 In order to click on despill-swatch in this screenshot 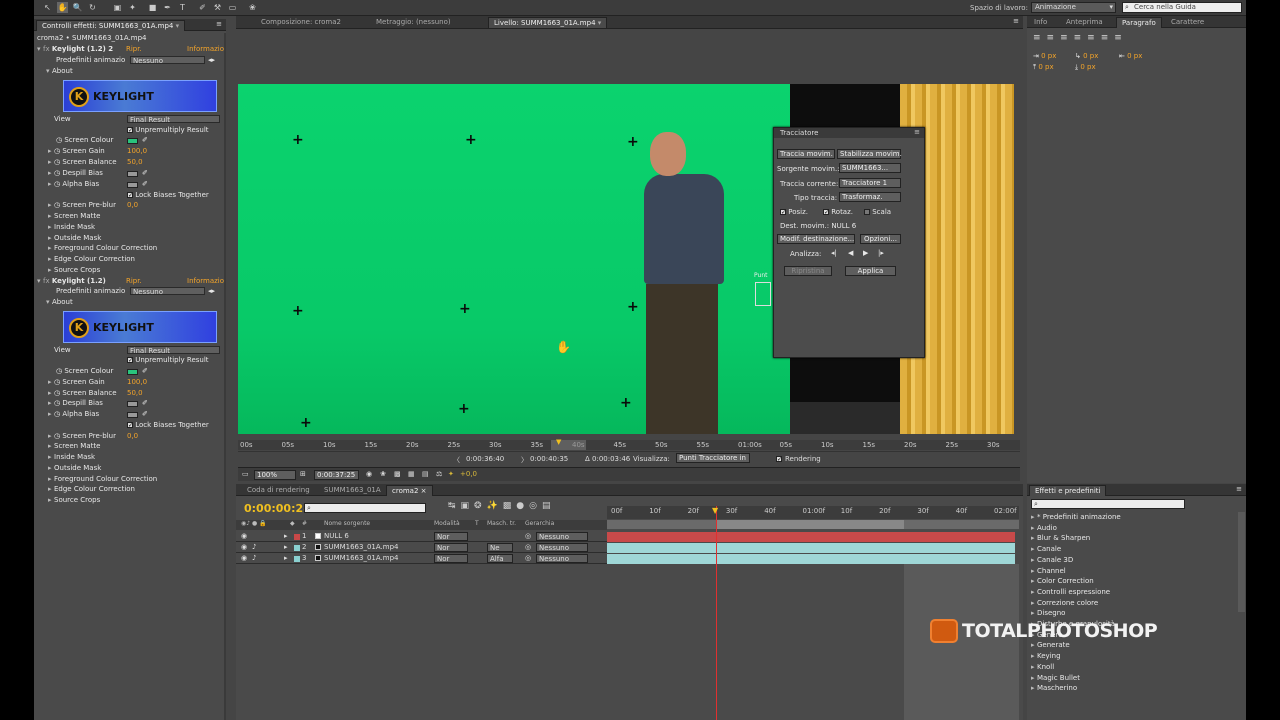, I will do `click(132, 404)`.